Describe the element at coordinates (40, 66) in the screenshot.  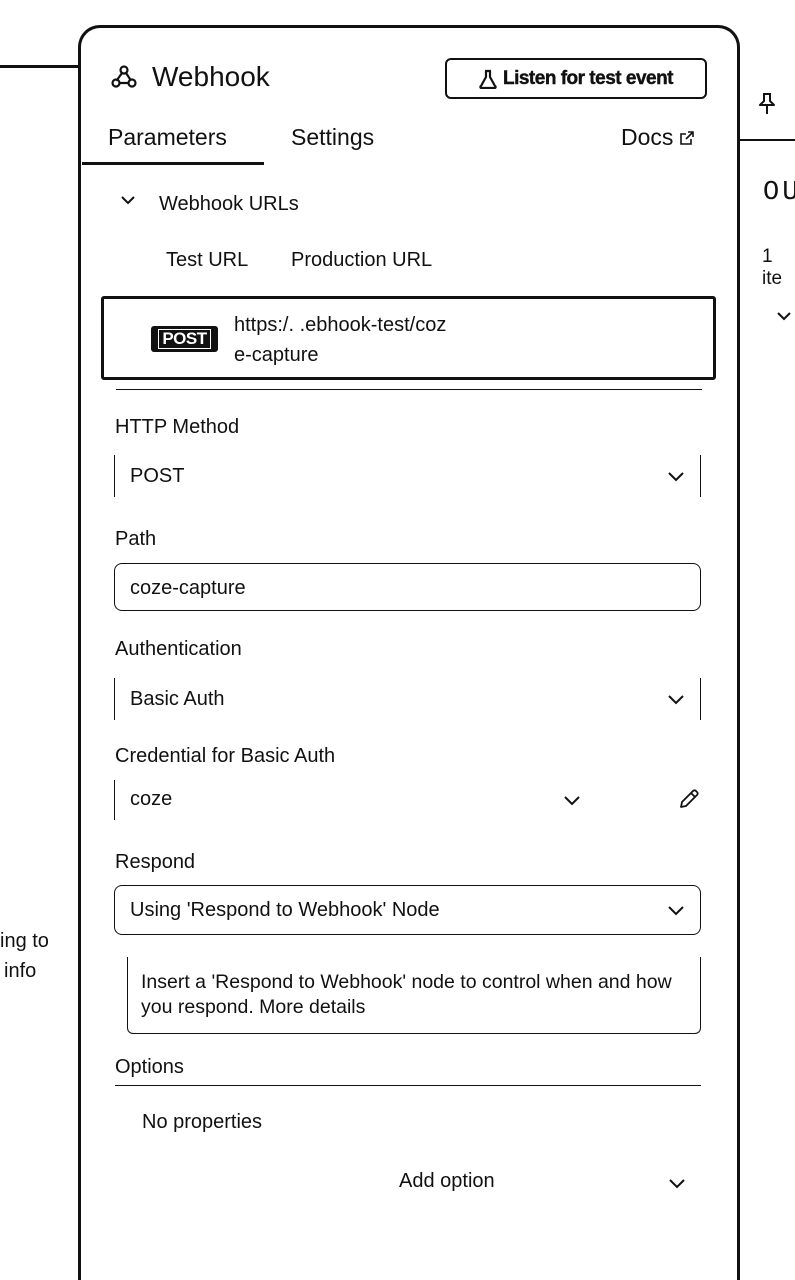
I see `canvas-edge-line` at that location.